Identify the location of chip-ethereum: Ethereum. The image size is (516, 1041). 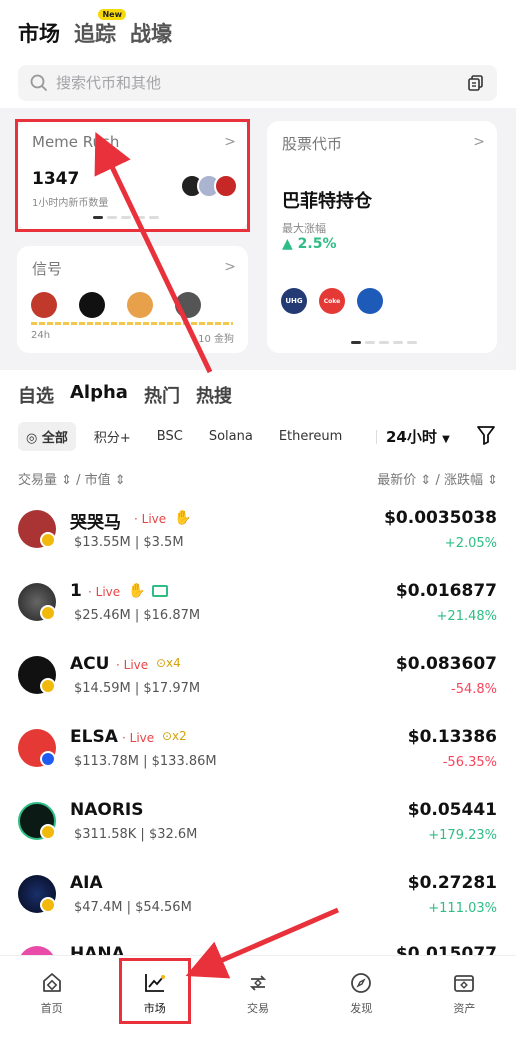
(311, 436).